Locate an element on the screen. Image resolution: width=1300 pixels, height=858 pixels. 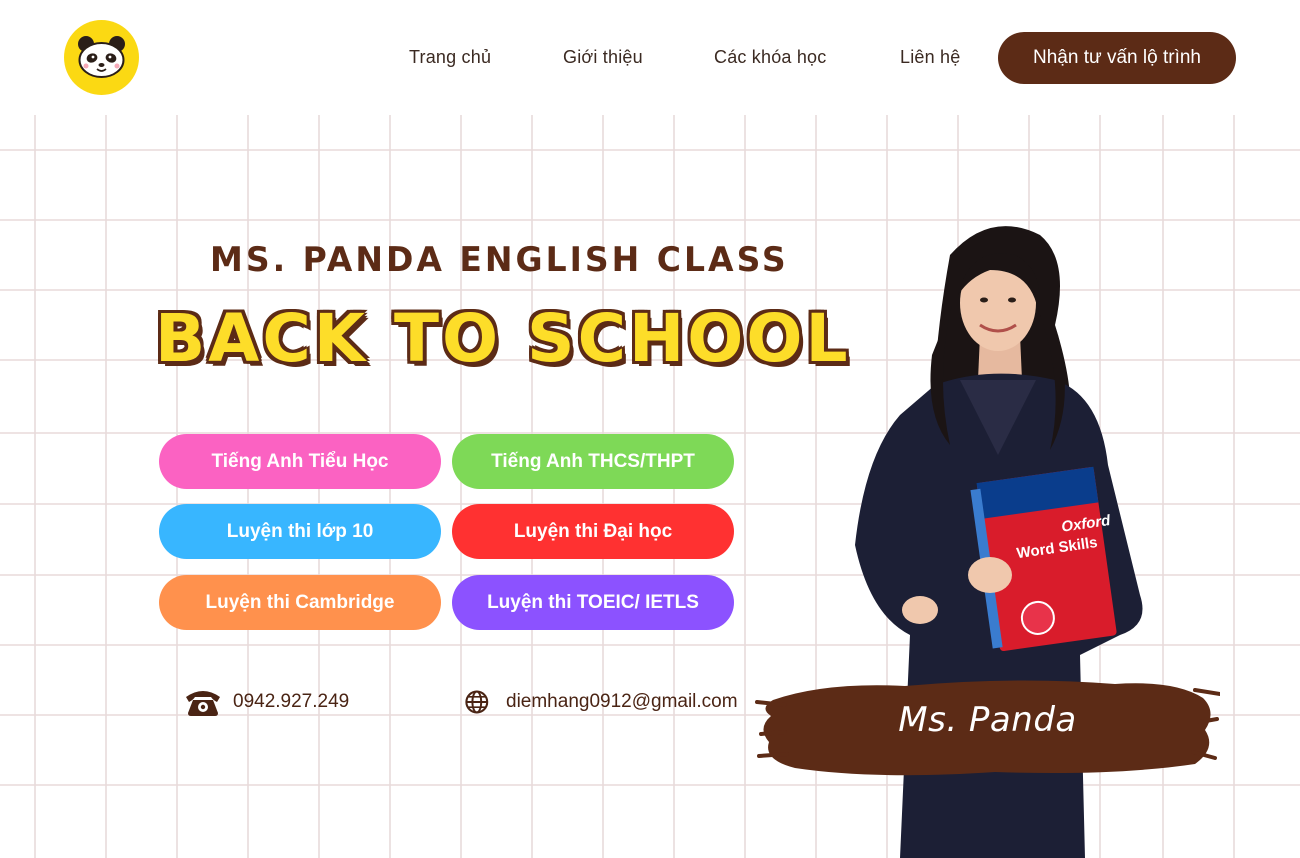
nav-about: Giới thiệu is located at coordinates (603, 57).